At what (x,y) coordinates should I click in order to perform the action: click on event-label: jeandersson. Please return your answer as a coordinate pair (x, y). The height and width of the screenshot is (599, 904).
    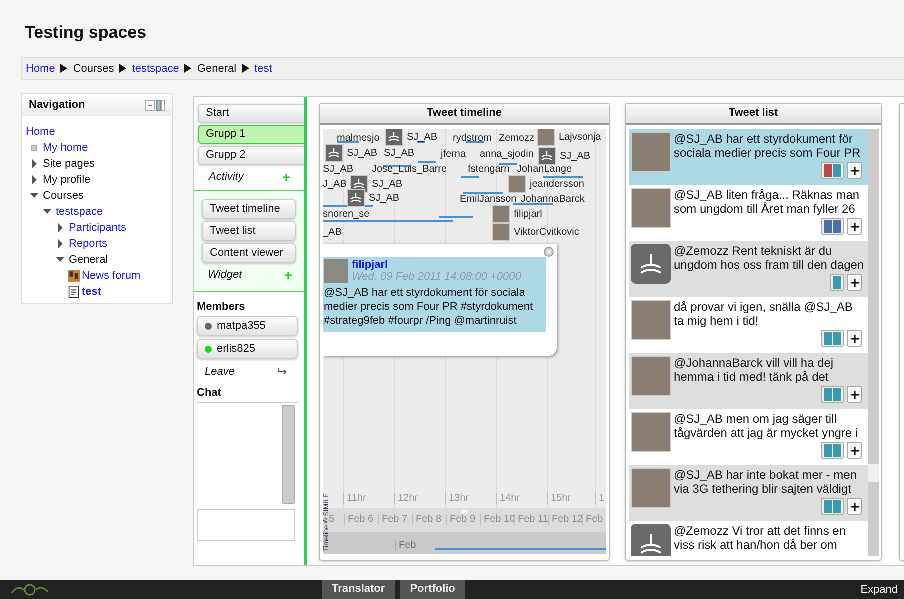
    Looking at the image, I should click on (557, 185).